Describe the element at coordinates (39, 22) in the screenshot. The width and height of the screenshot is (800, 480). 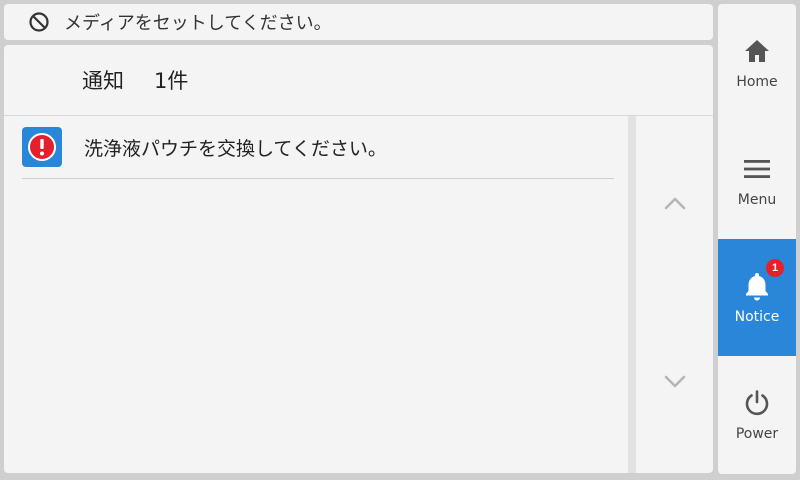
I see `no-media-icon` at that location.